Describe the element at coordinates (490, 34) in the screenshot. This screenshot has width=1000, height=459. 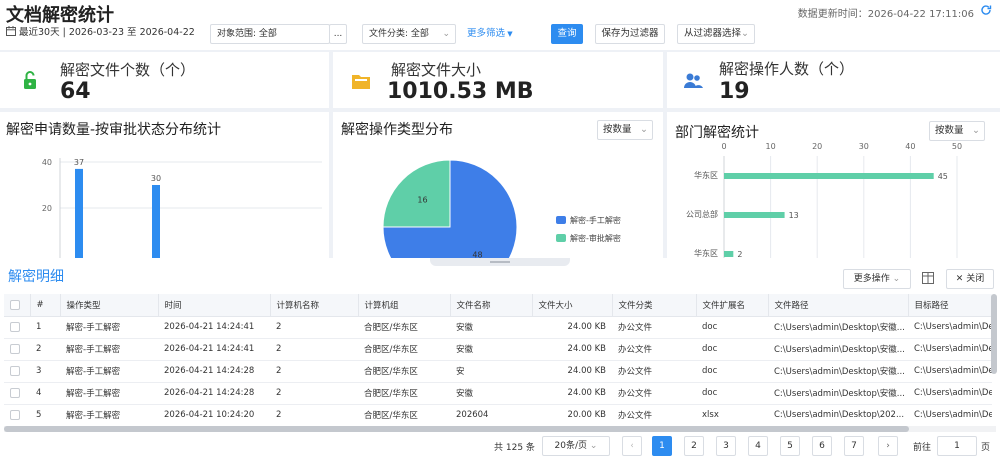
I see `more-filter-link: 更多筛选 ▼` at that location.